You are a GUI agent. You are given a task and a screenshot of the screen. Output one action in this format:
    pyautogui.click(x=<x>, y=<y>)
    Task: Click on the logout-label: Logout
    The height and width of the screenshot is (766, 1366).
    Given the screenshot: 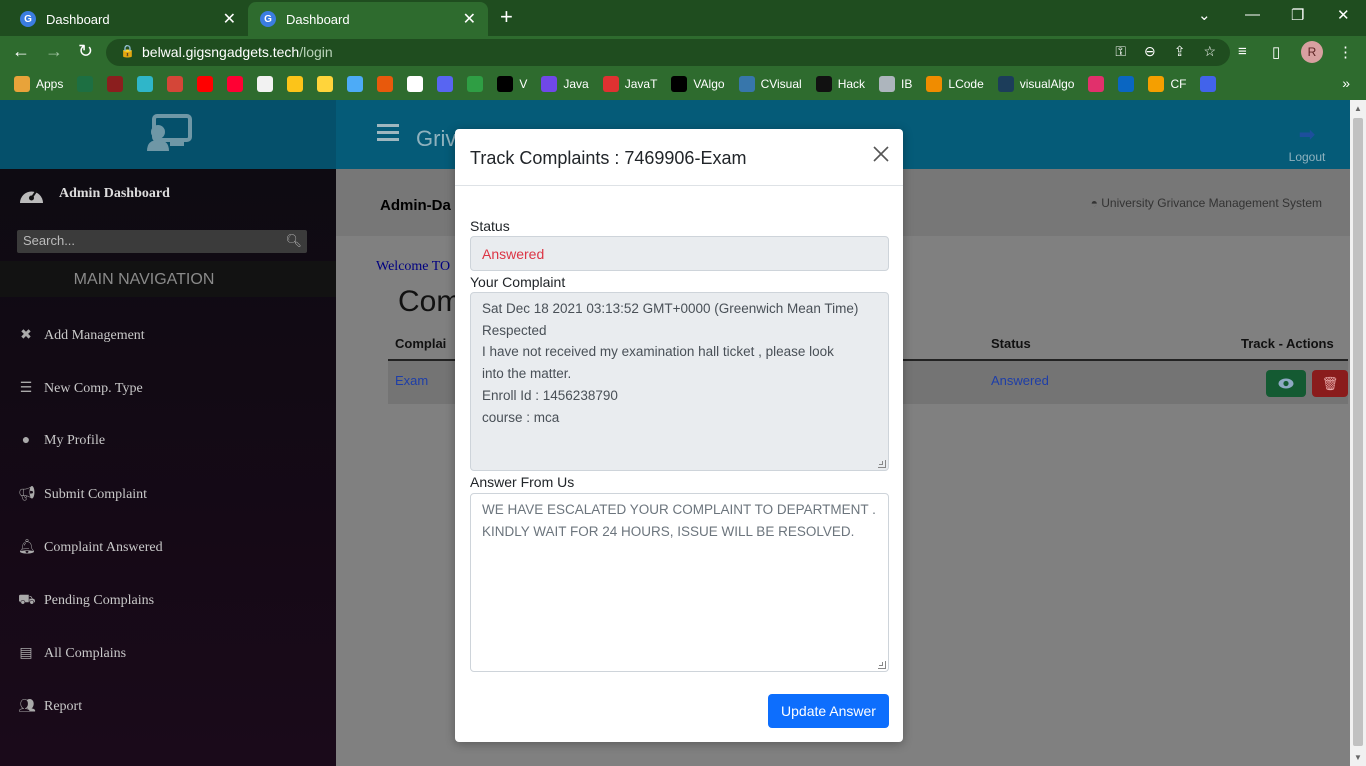 What is the action you would take?
    pyautogui.click(x=1307, y=157)
    